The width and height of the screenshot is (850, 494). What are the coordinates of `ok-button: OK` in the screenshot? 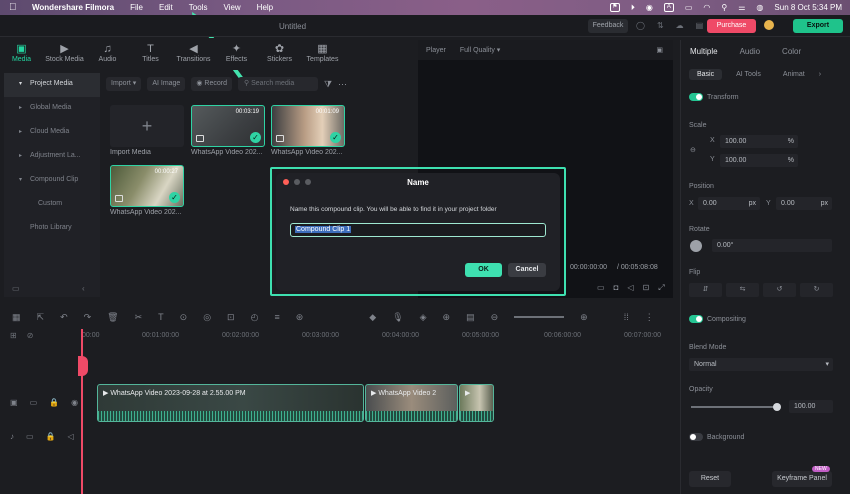 It's located at (483, 270).